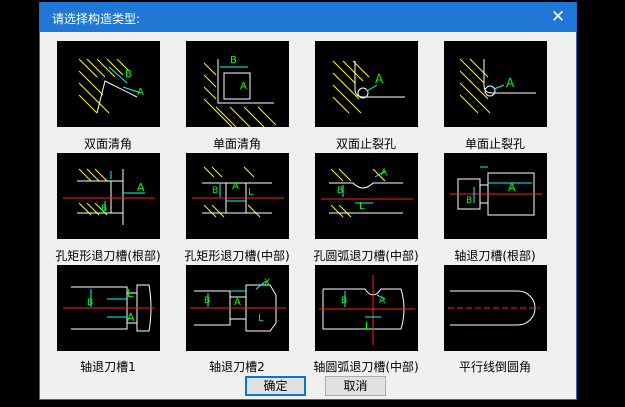 This screenshot has height=407, width=625. What do you see at coordinates (236, 144) in the screenshot?
I see `label-single-face-corner-clearing: 单面清角` at bounding box center [236, 144].